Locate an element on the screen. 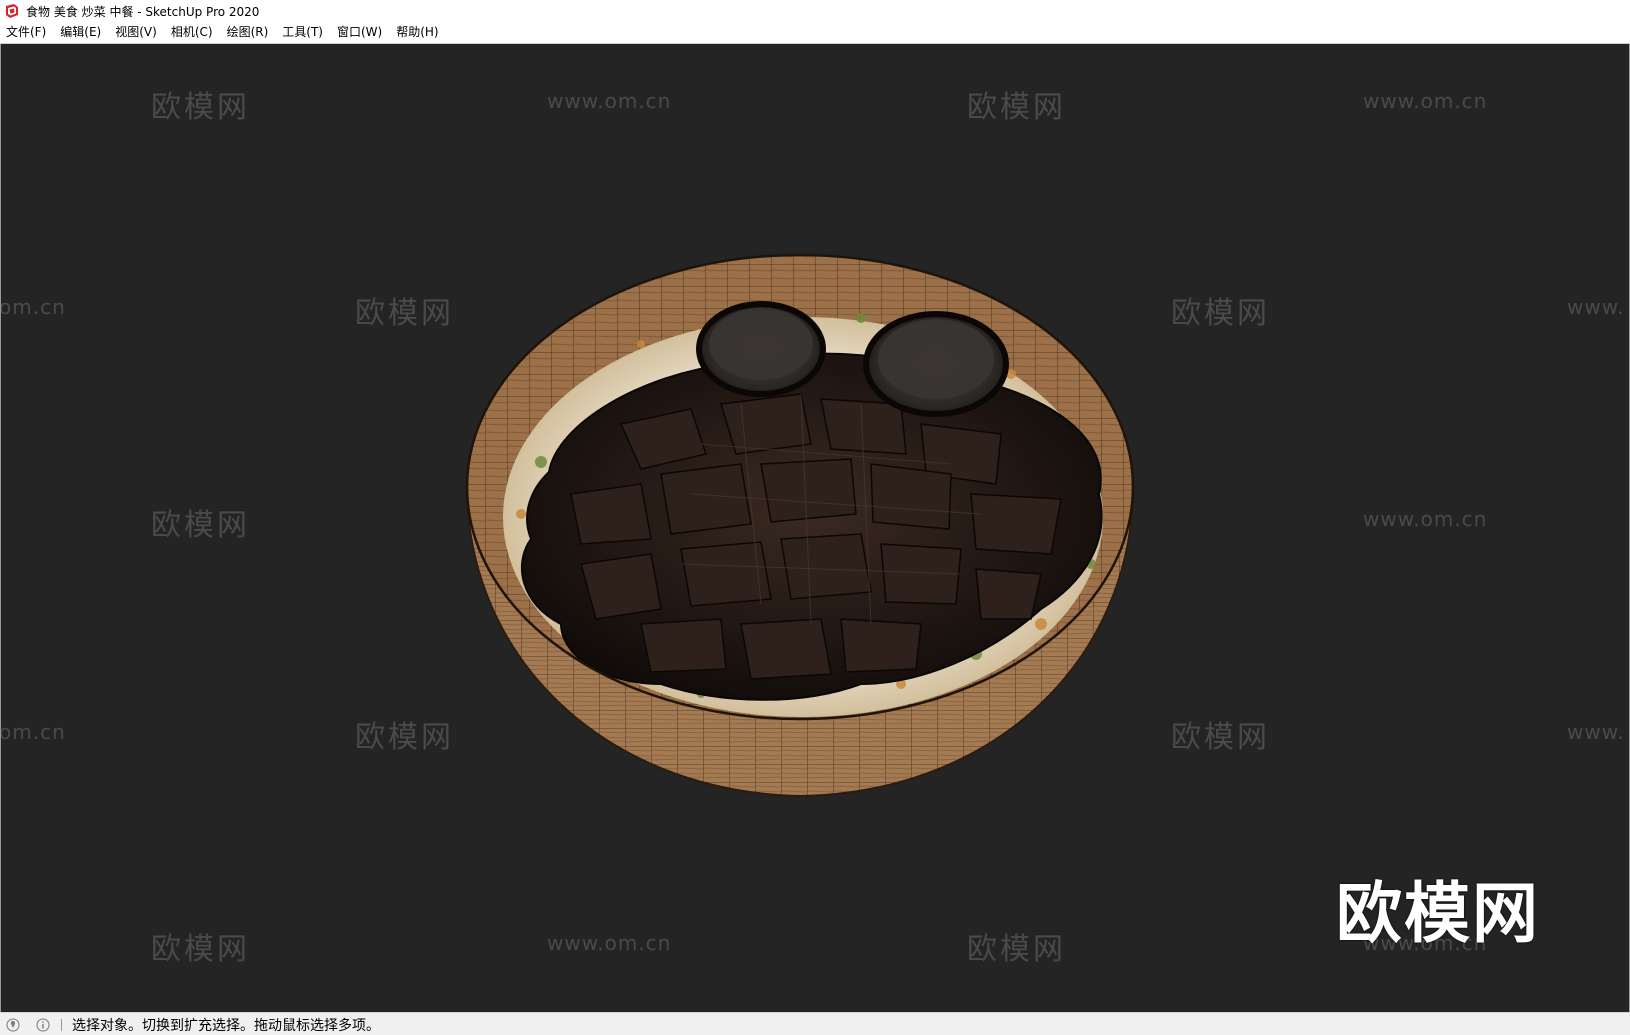 This screenshot has height=1035, width=1630. site-logo-watermark: 欧模网 is located at coordinates (1438, 913).